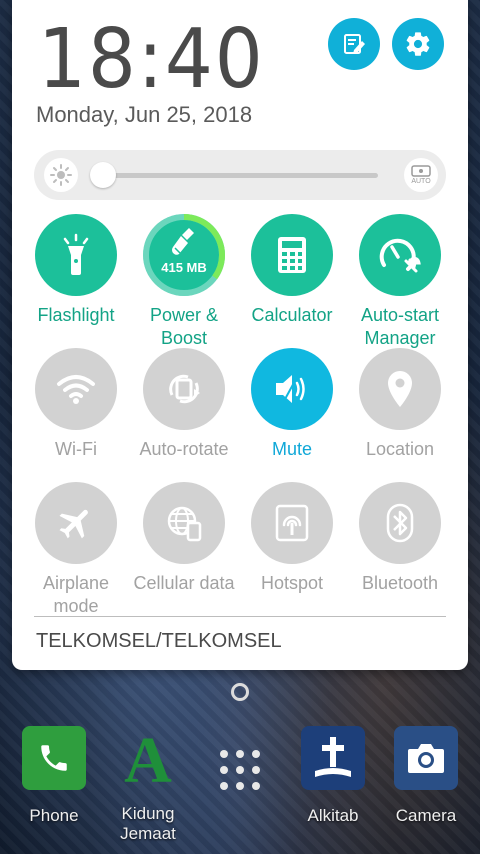 This screenshot has height=854, width=480. What do you see at coordinates (421, 171) in the screenshot?
I see `auto-brightness-icon` at bounding box center [421, 171].